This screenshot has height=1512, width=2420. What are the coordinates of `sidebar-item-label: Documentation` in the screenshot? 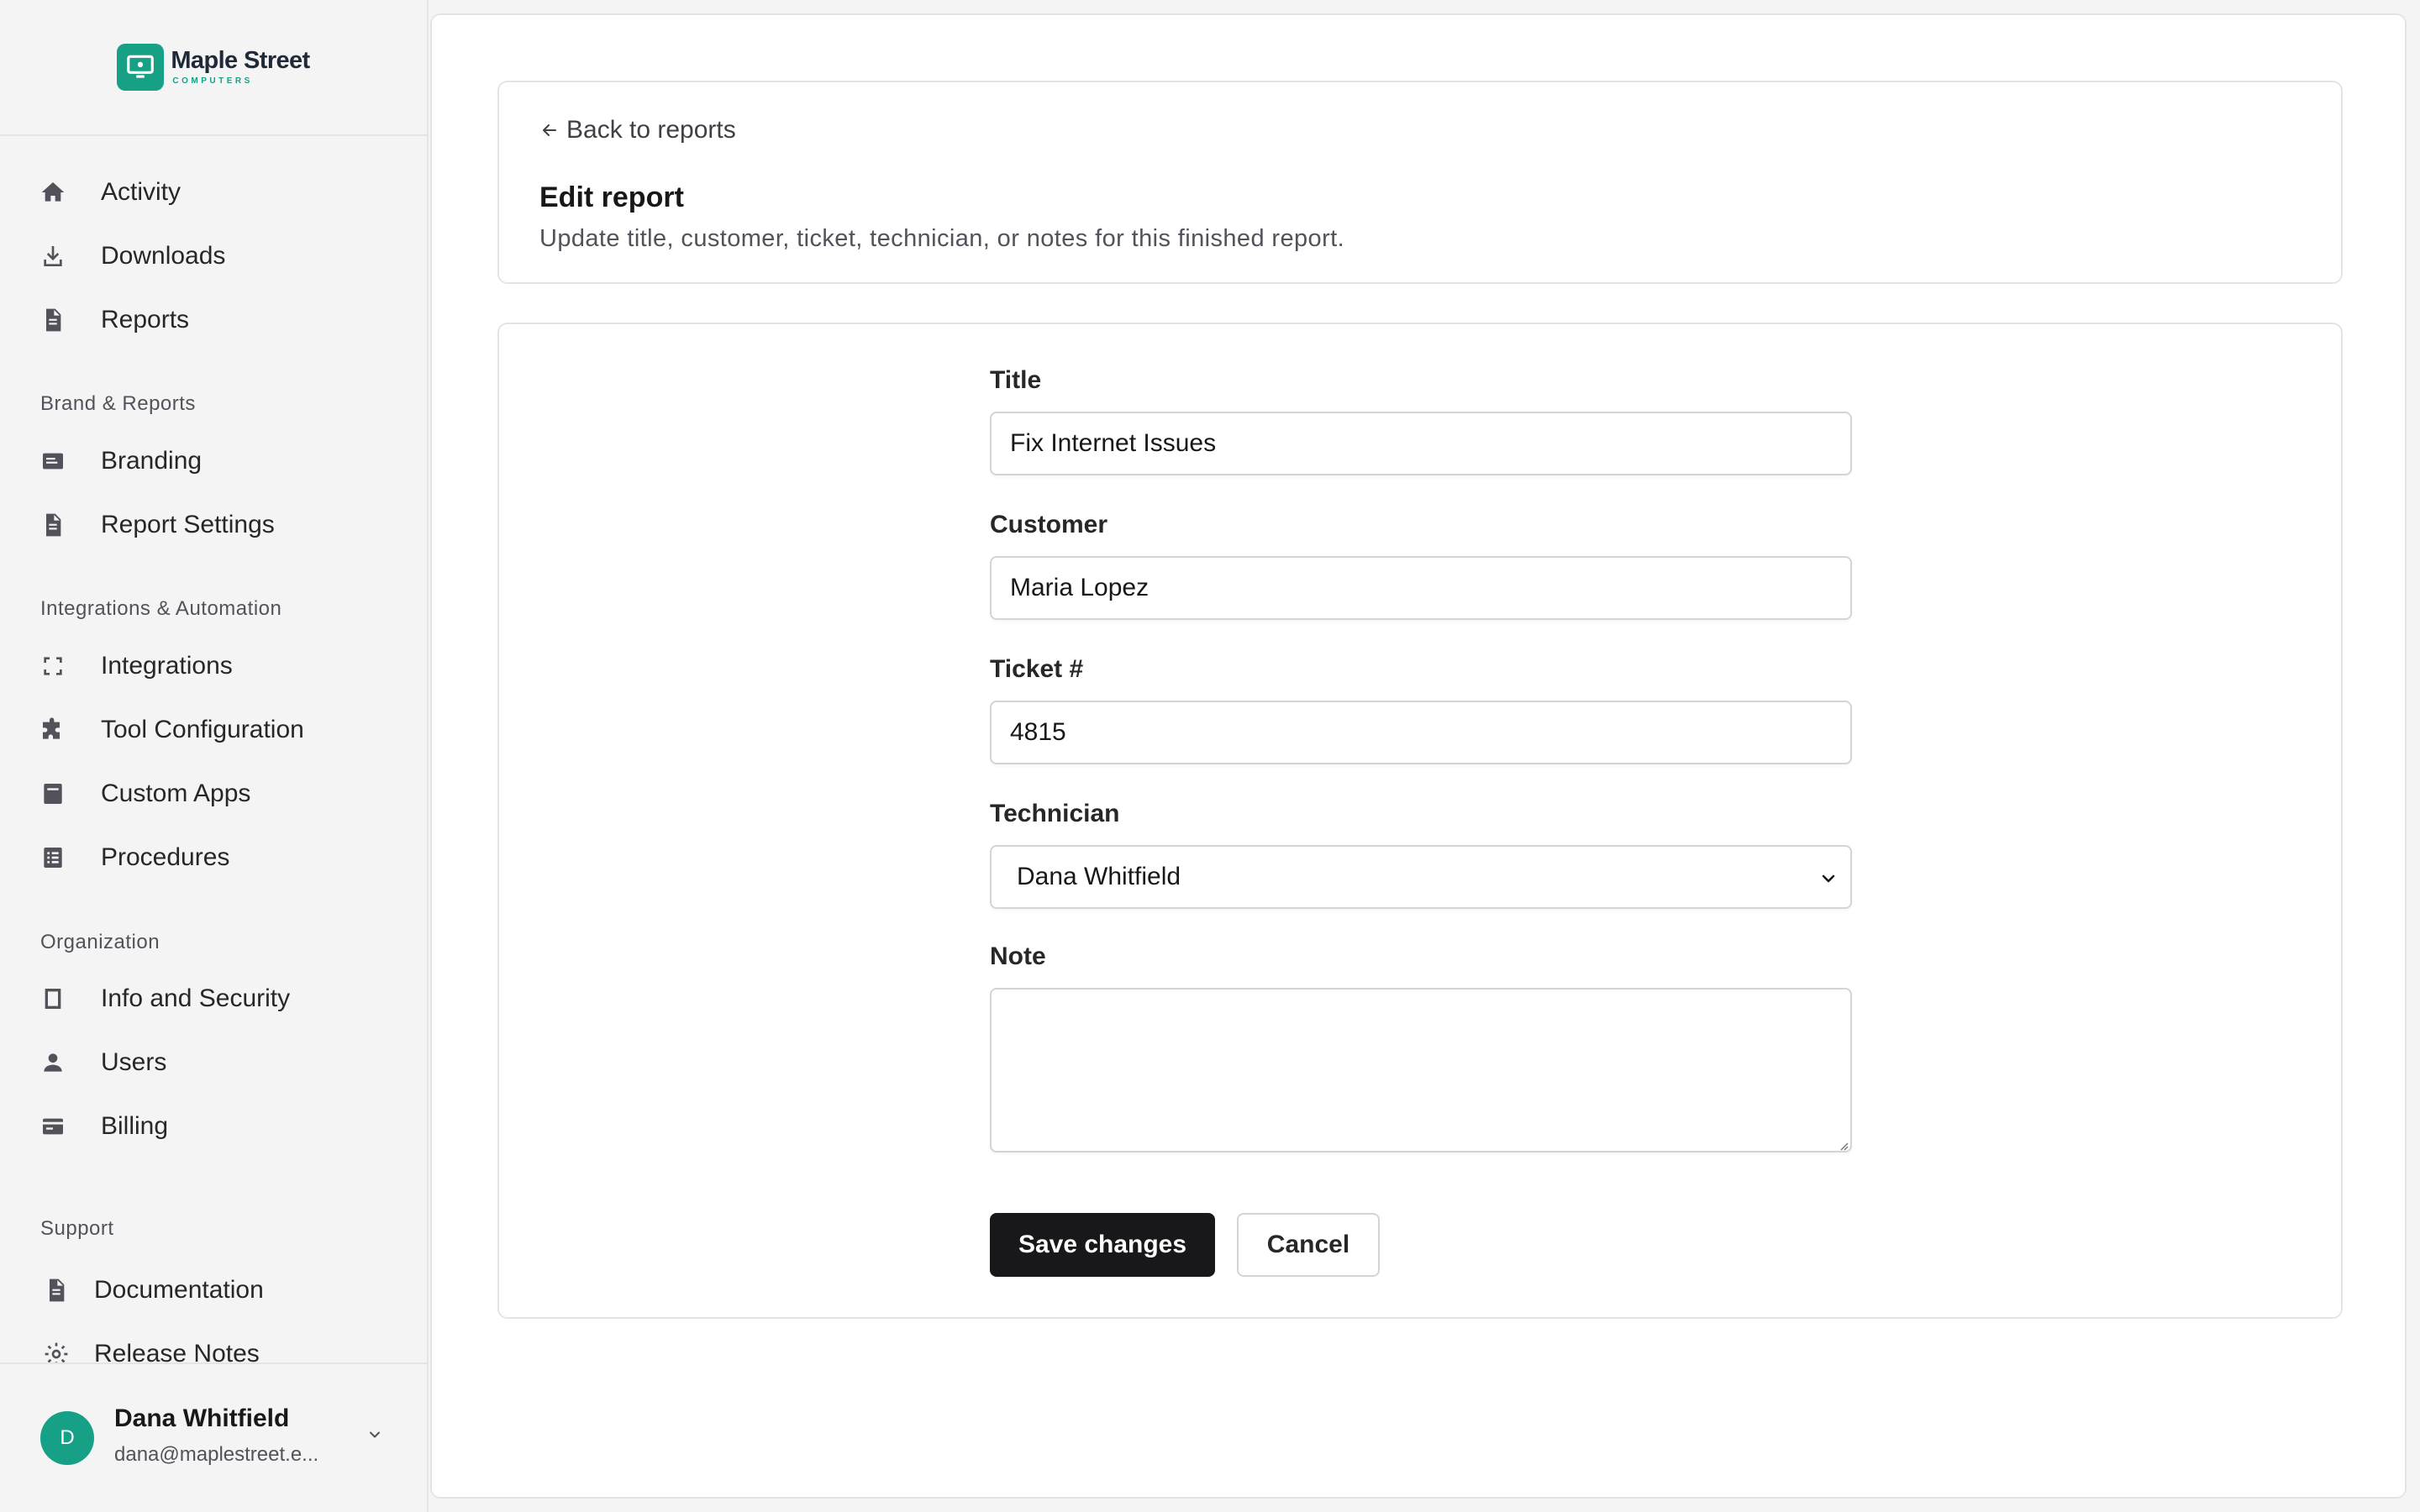 It's located at (179, 1290).